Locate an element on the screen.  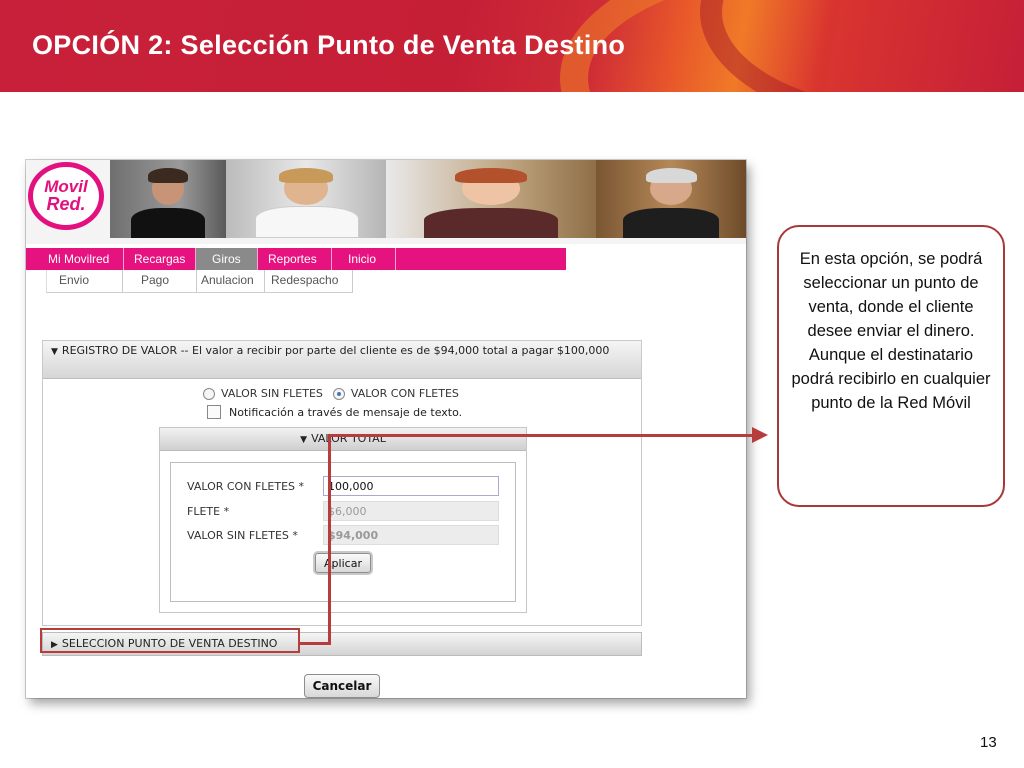
page-number: 13 is located at coordinates (988, 742).